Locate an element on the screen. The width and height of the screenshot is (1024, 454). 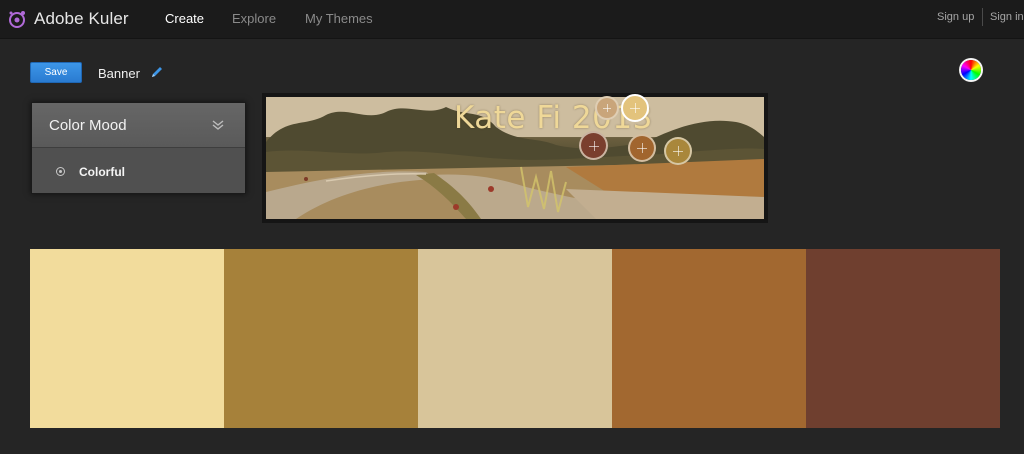
sign-up-link: Sign up is located at coordinates (955, 17).